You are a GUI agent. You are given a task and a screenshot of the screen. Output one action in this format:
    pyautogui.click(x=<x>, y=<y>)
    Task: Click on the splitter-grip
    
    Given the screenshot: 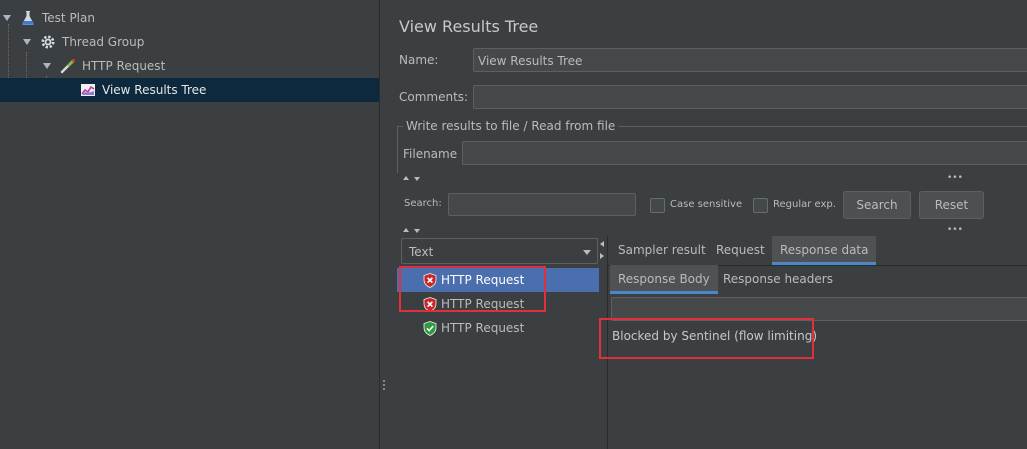 What is the action you would take?
    pyautogui.click(x=384, y=386)
    